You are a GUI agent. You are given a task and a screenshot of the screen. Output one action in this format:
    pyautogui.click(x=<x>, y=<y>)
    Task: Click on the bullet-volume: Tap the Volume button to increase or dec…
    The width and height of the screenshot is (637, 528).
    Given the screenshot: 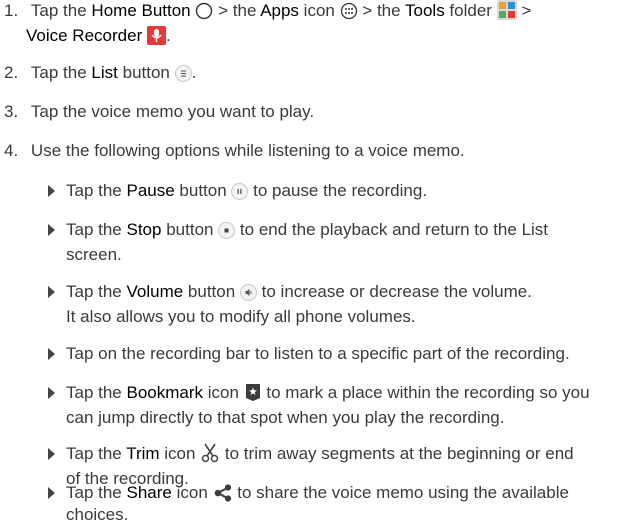 What is the action you would take?
    pyautogui.click(x=299, y=291)
    